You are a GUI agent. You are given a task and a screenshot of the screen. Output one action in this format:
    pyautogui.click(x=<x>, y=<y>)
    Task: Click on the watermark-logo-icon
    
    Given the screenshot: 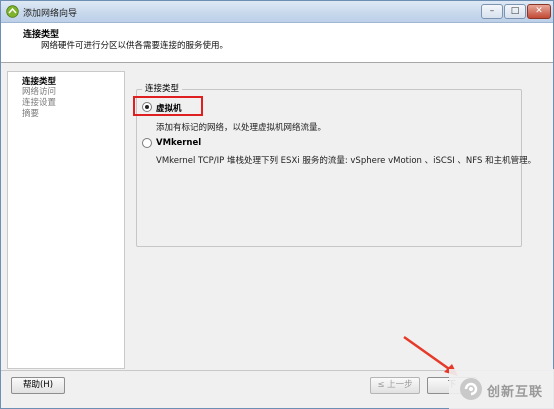 What is the action you would take?
    pyautogui.click(x=471, y=389)
    